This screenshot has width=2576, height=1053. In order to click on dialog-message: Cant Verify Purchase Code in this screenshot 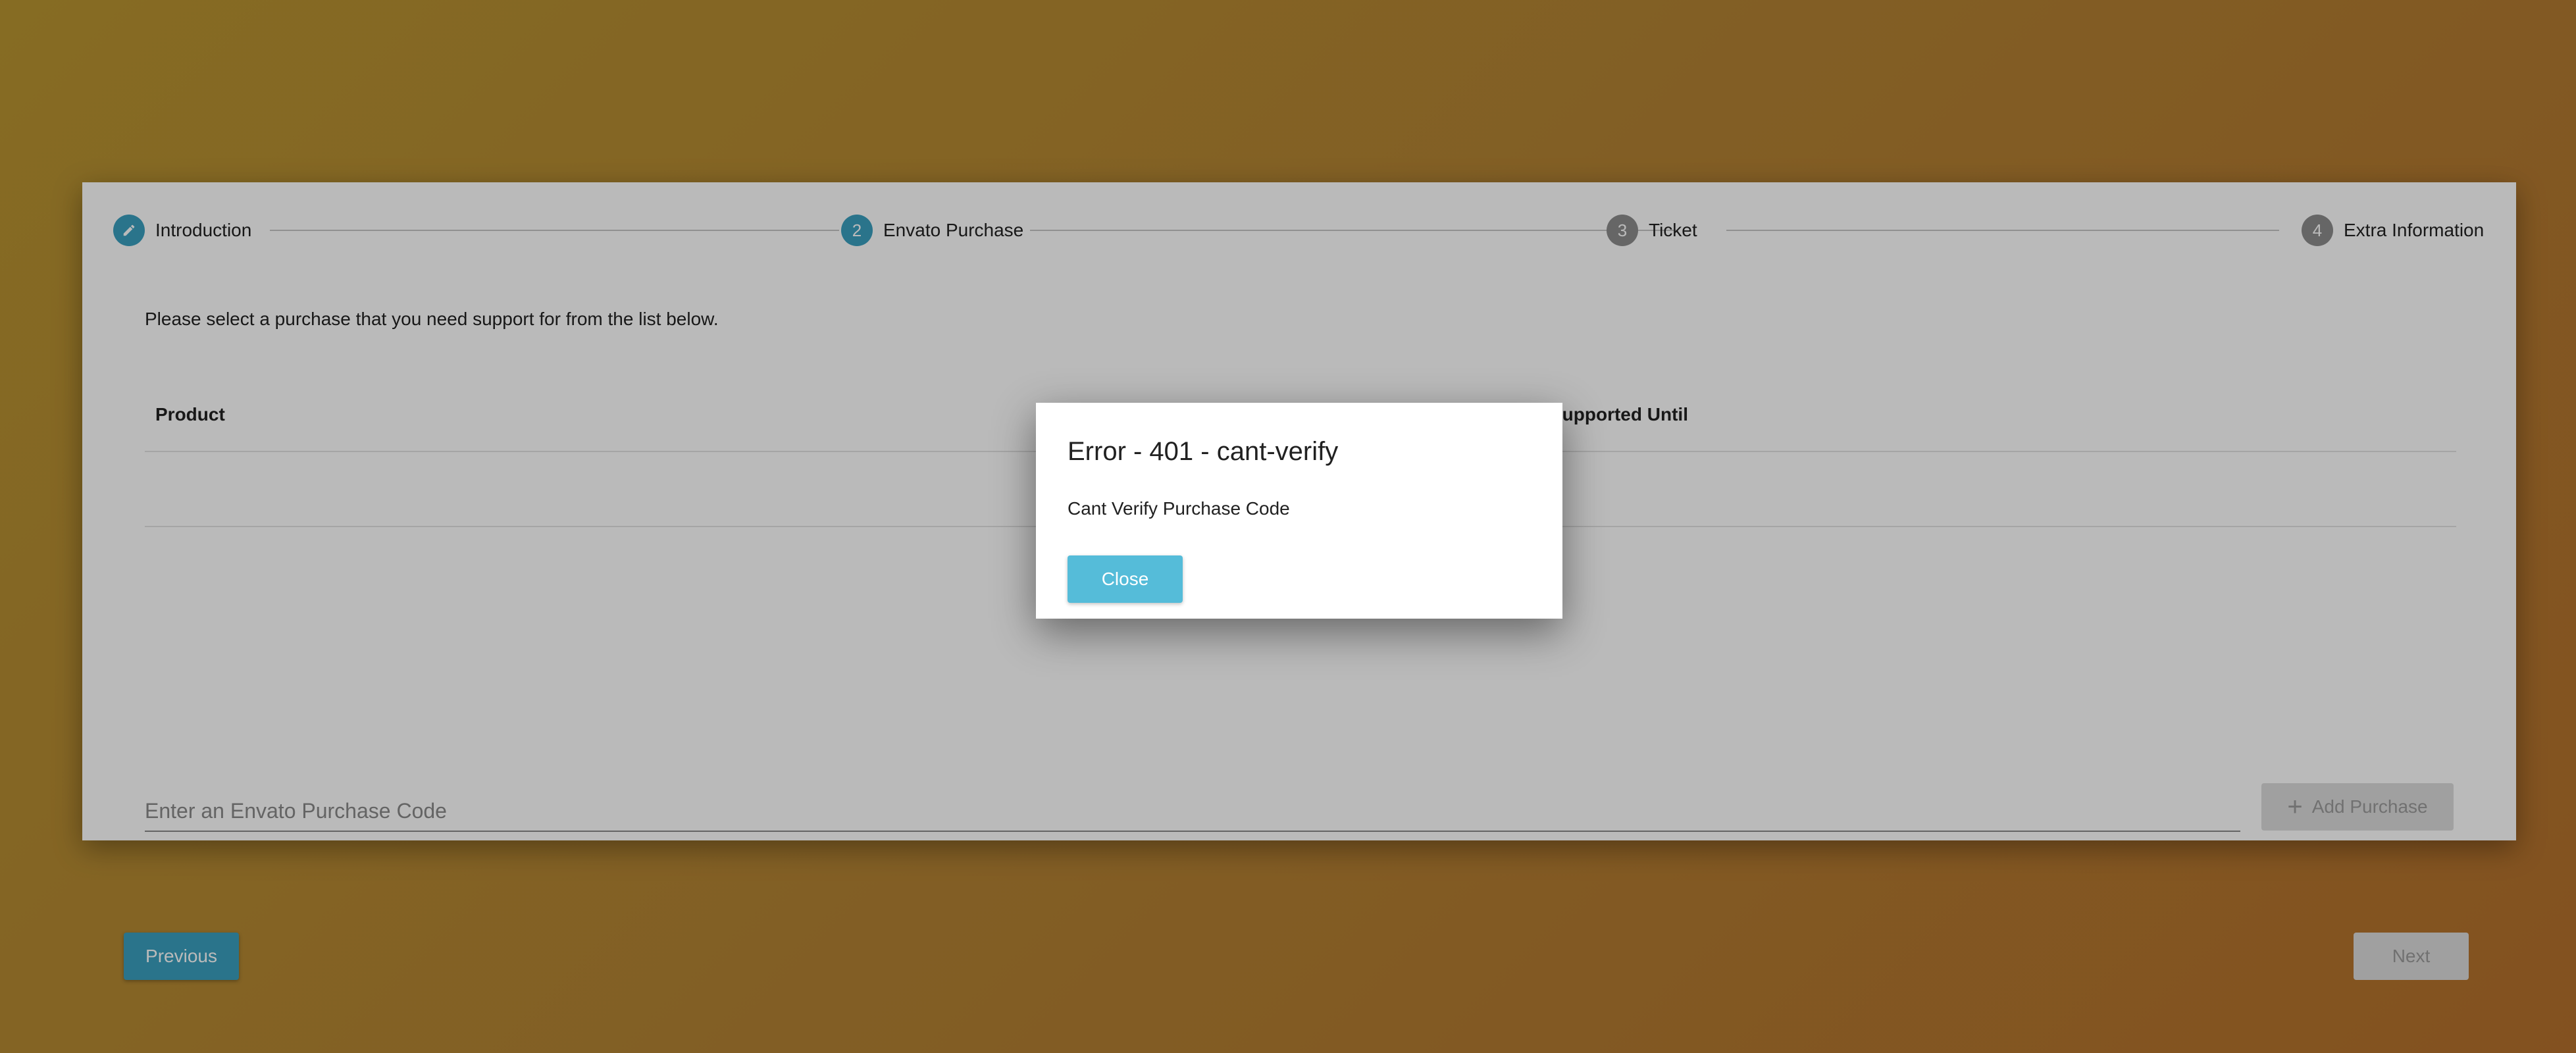, I will do `click(1179, 509)`.